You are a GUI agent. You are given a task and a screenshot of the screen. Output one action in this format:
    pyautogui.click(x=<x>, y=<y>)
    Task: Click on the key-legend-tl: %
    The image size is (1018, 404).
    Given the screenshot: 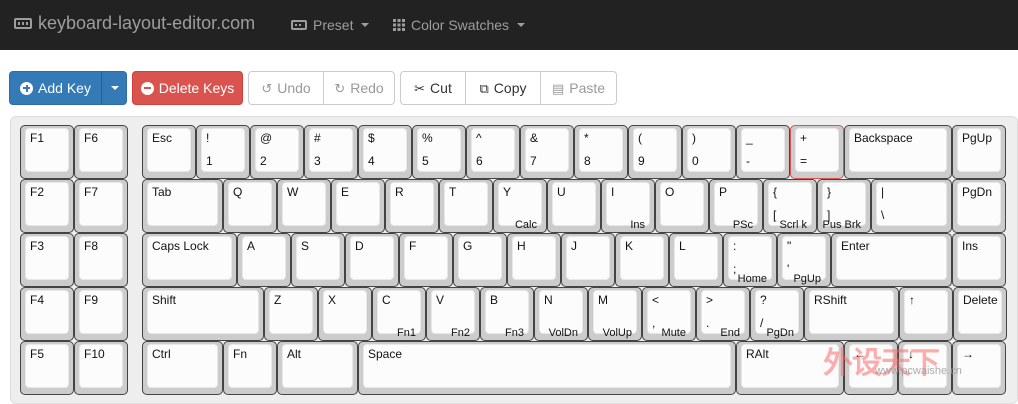 What is the action you would take?
    pyautogui.click(x=427, y=138)
    